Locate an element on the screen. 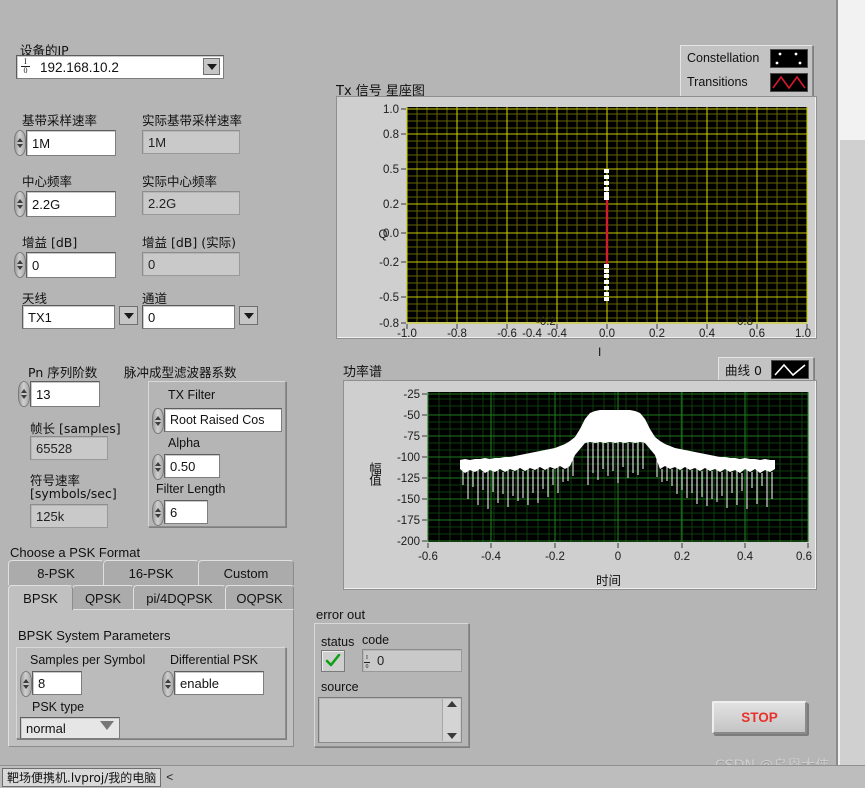 This screenshot has height=788, width=865. differential-psk-input: enable is located at coordinates (219, 683).